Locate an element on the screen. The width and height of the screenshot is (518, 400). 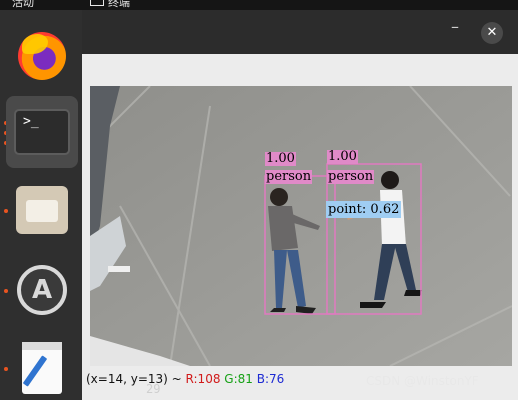
activities-button: 活动 is located at coordinates (23, 5).